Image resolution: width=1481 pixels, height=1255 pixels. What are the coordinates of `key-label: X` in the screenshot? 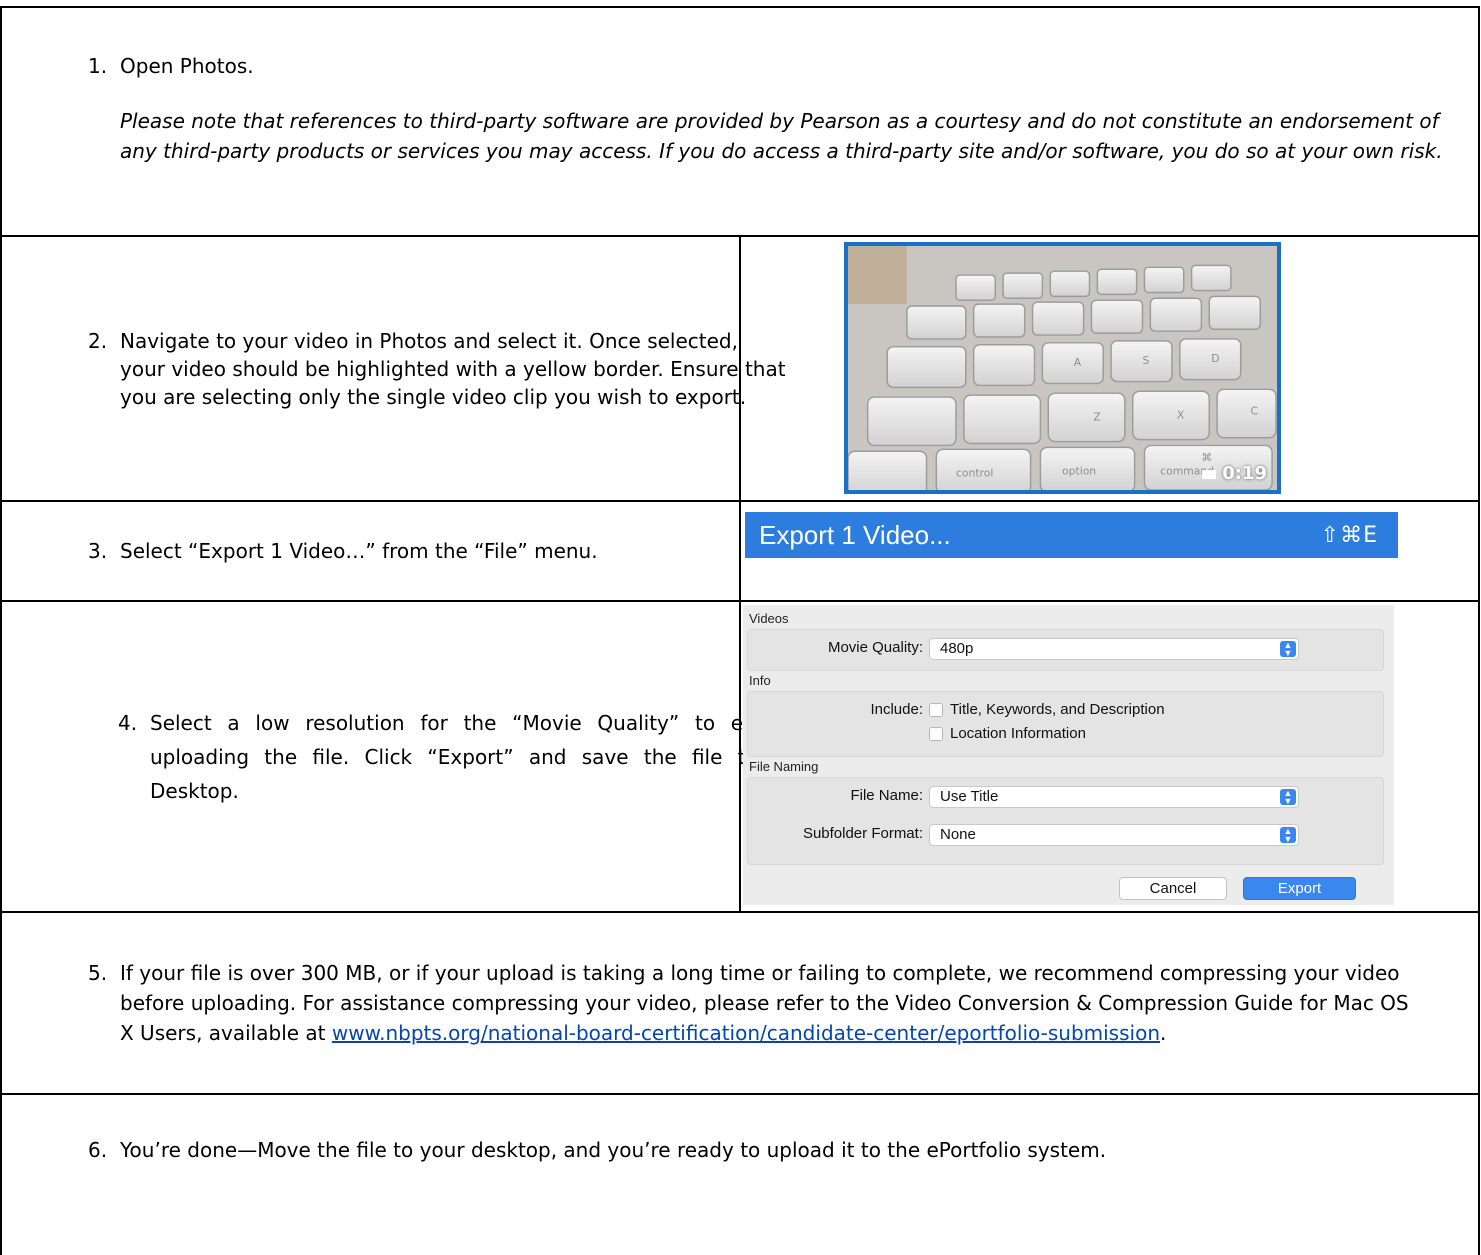 It's located at (1181, 414).